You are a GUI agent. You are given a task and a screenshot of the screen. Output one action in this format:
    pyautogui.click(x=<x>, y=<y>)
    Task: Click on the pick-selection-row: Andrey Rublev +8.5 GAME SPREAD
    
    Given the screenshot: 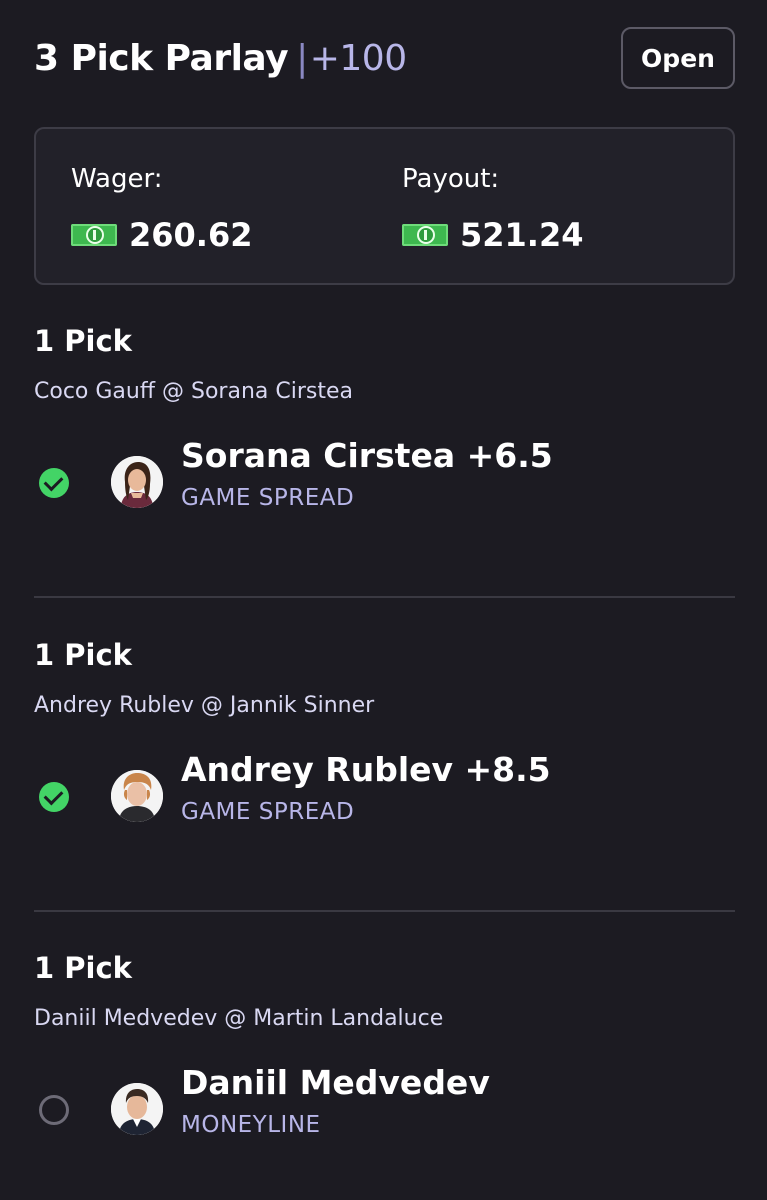 What is the action you would take?
    pyautogui.click(x=384, y=797)
    